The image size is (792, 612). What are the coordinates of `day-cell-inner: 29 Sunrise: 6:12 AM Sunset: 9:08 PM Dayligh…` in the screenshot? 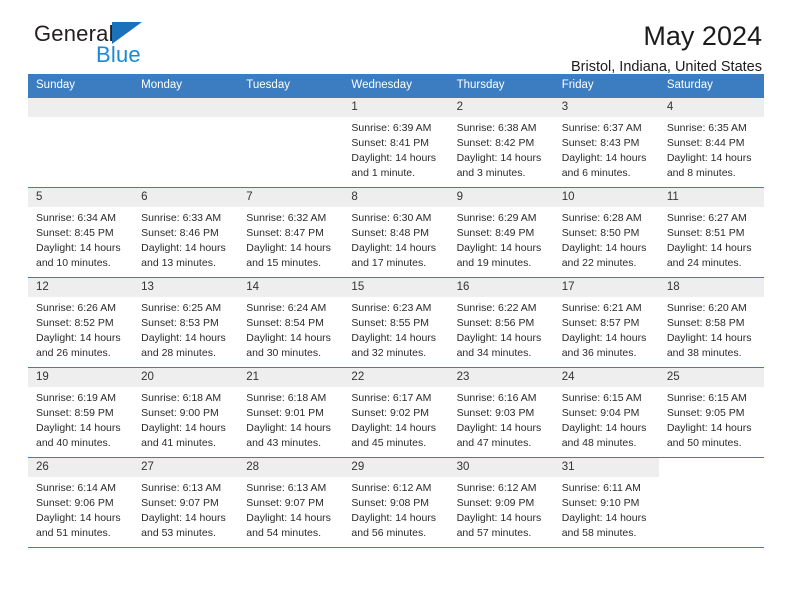 It's located at (396, 502).